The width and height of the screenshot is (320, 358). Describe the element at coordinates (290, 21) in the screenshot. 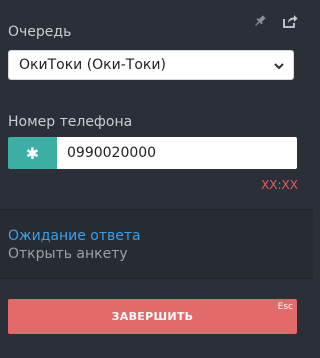

I see `share-icon` at that location.